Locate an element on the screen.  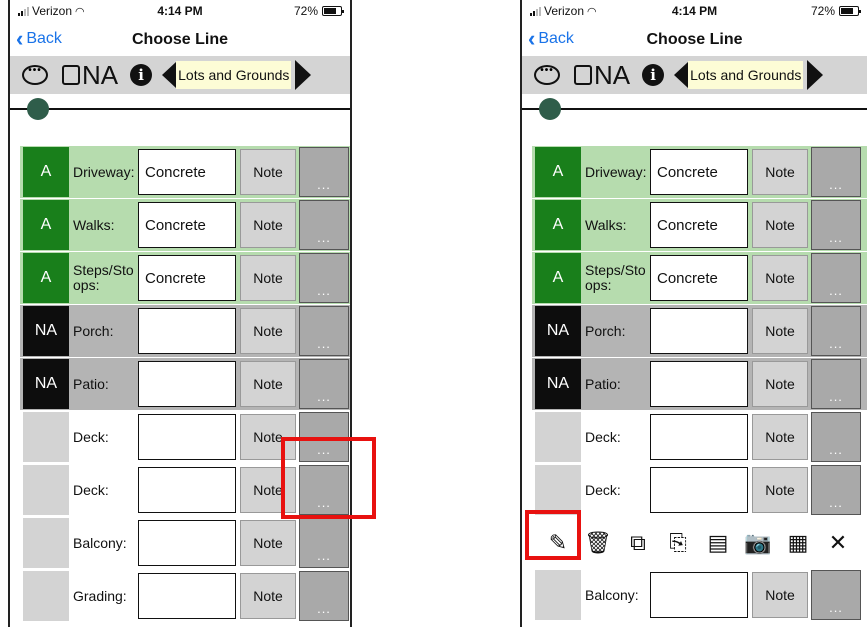
copy-icon: ⧉ is located at coordinates (638, 543).